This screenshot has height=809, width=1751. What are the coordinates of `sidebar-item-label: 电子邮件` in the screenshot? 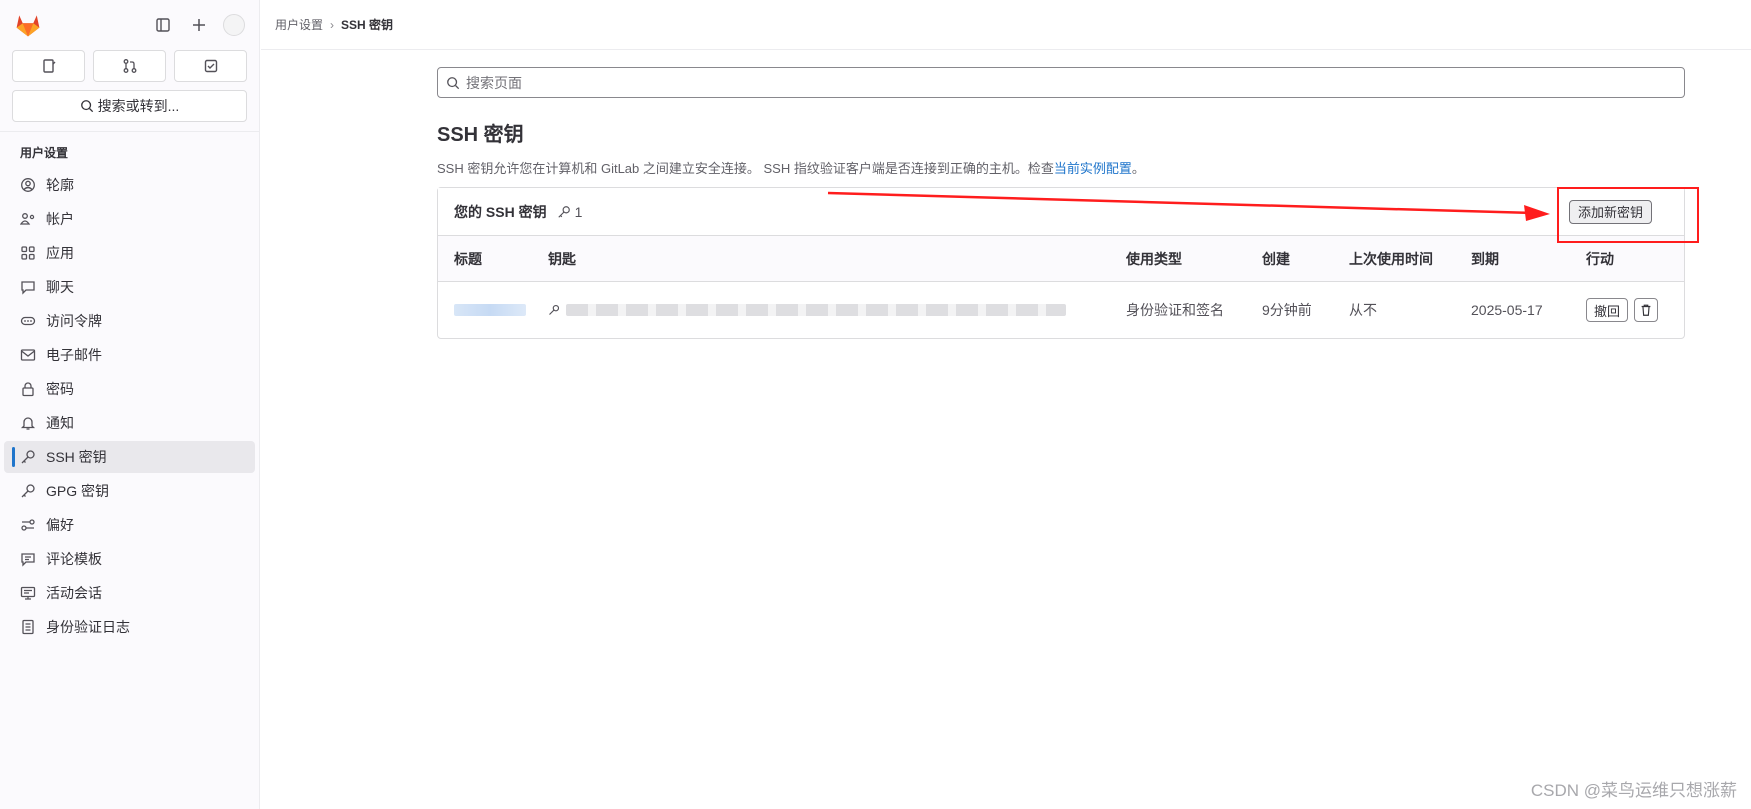 It's located at (74, 355).